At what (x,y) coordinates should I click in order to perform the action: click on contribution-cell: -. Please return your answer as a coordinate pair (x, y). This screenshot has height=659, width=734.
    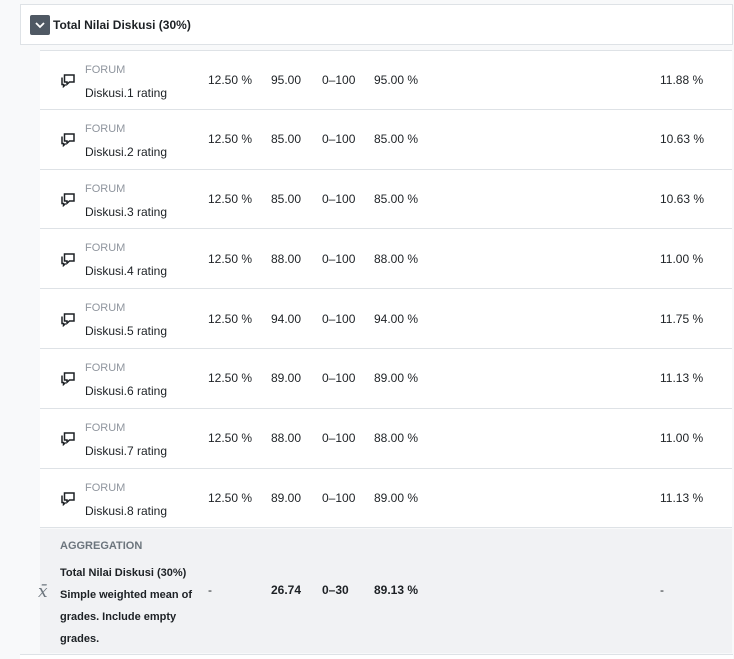
    Looking at the image, I should click on (662, 590).